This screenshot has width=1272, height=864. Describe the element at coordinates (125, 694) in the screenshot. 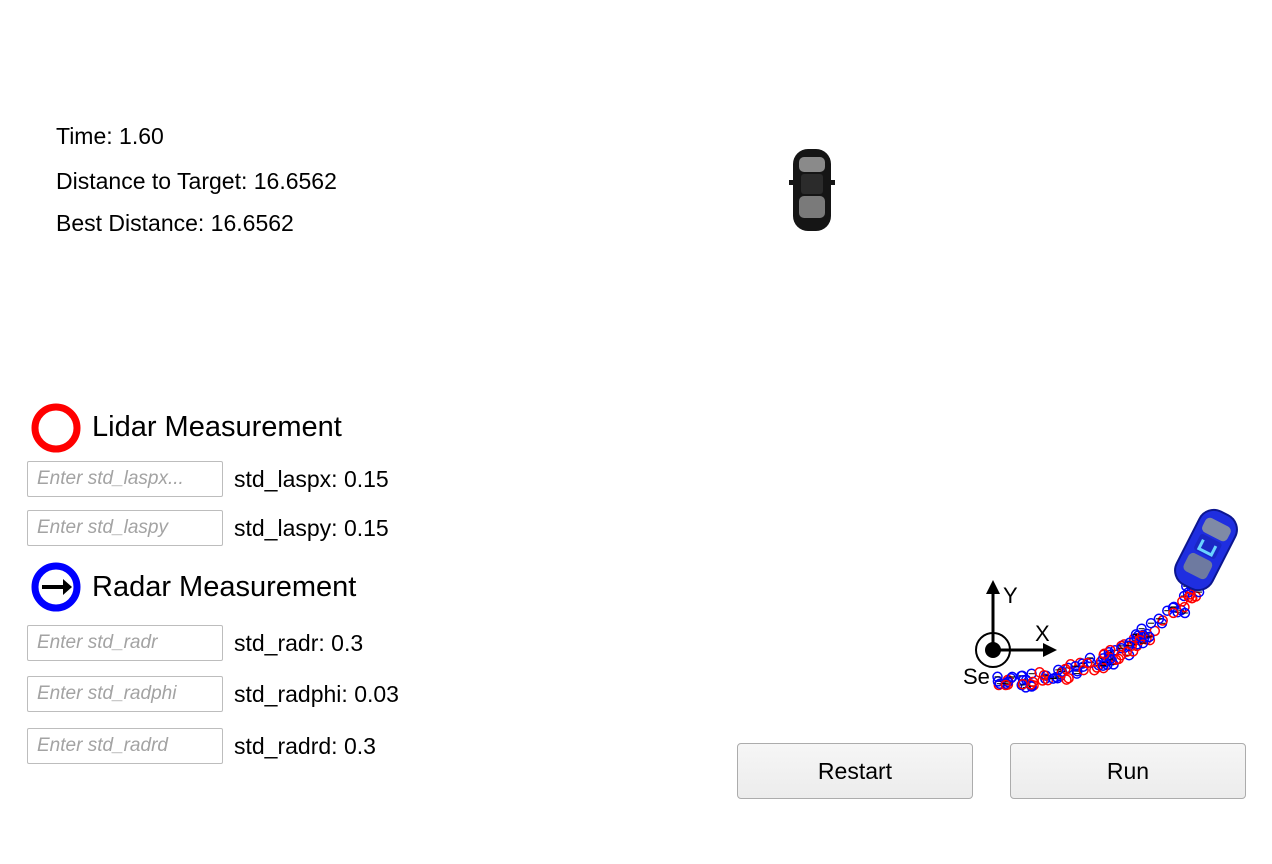

I see `std-radphi-input` at that location.